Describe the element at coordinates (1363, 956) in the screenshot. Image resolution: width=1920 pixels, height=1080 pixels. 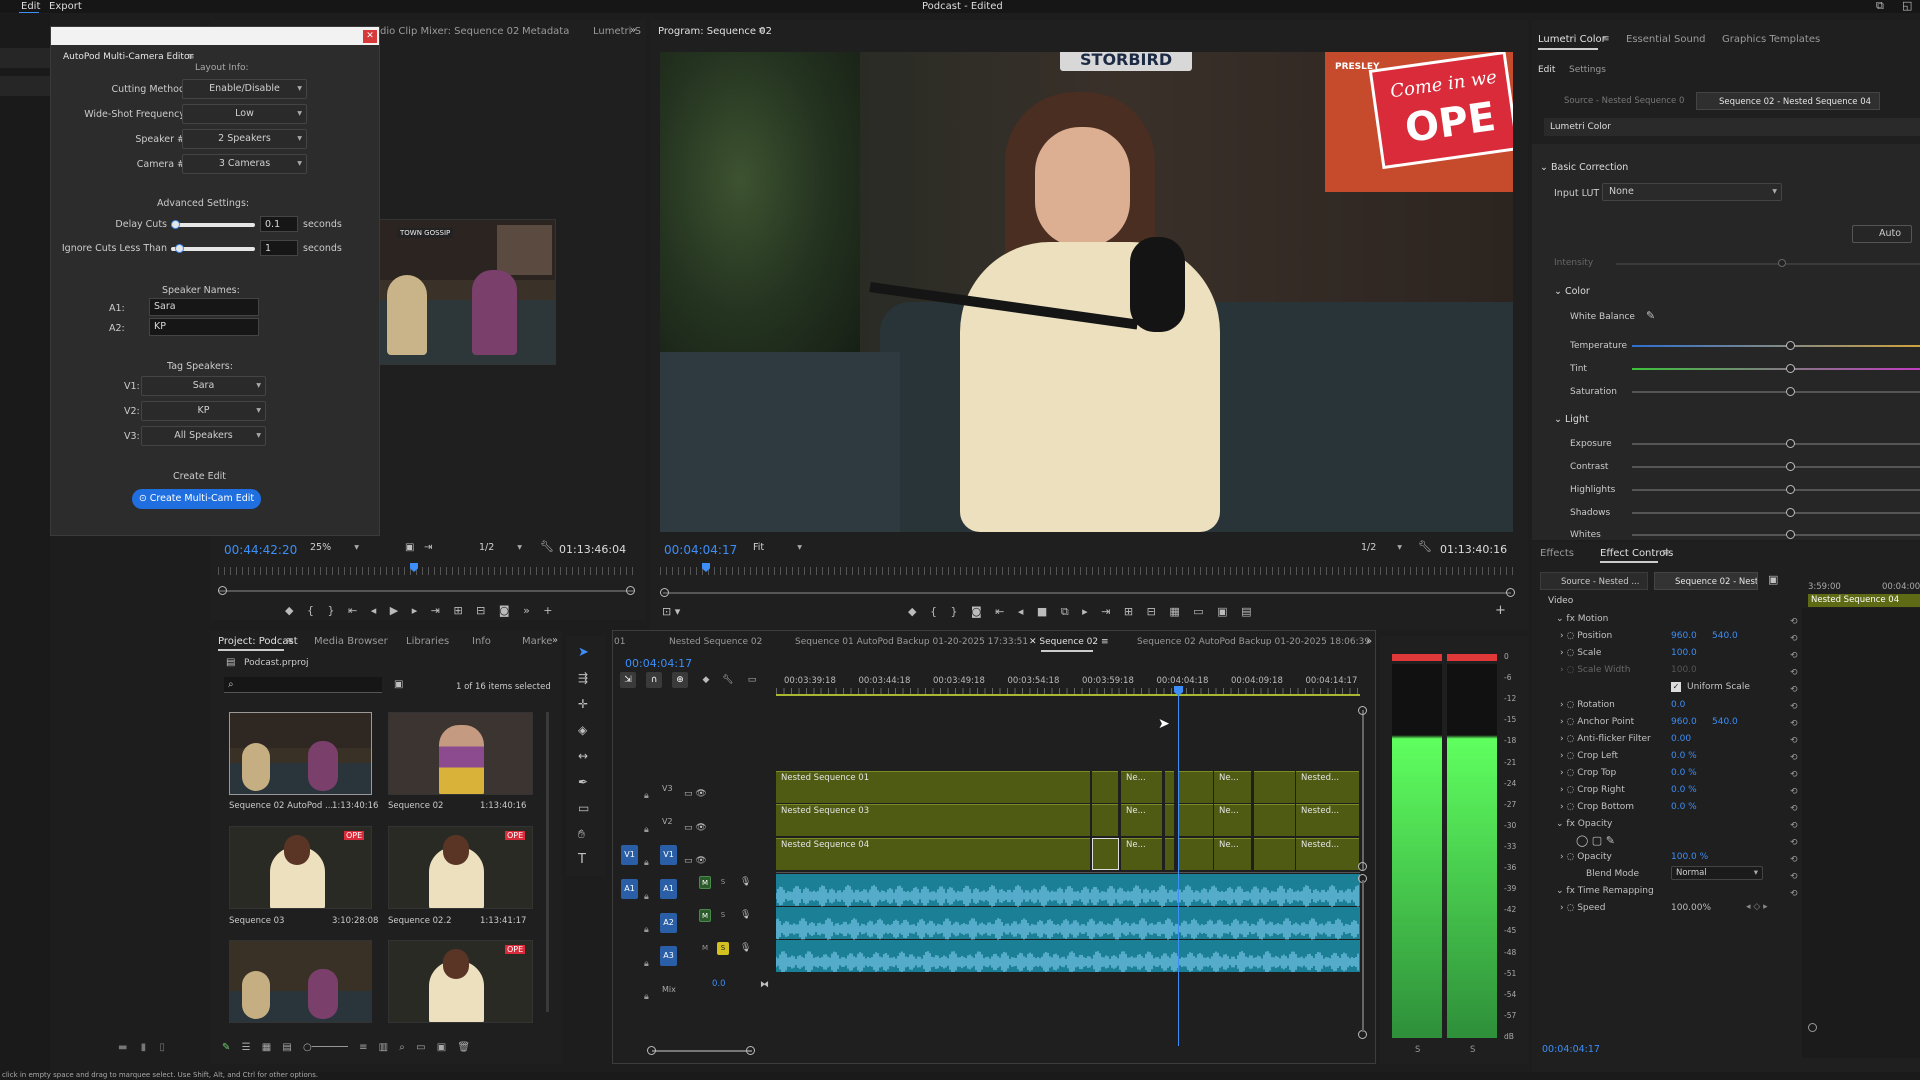
I see `timeline-audio-vertical-scroll` at that location.